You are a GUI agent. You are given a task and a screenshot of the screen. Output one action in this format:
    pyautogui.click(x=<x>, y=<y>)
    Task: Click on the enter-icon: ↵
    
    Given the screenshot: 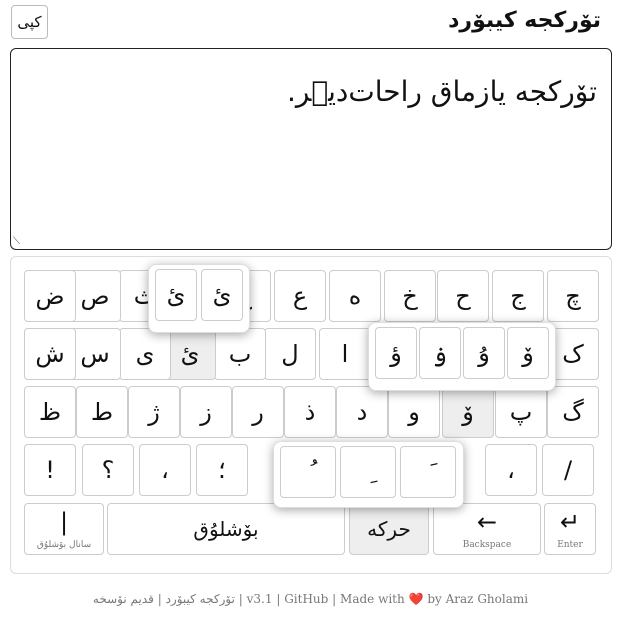 What is the action you would take?
    pyautogui.click(x=570, y=522)
    